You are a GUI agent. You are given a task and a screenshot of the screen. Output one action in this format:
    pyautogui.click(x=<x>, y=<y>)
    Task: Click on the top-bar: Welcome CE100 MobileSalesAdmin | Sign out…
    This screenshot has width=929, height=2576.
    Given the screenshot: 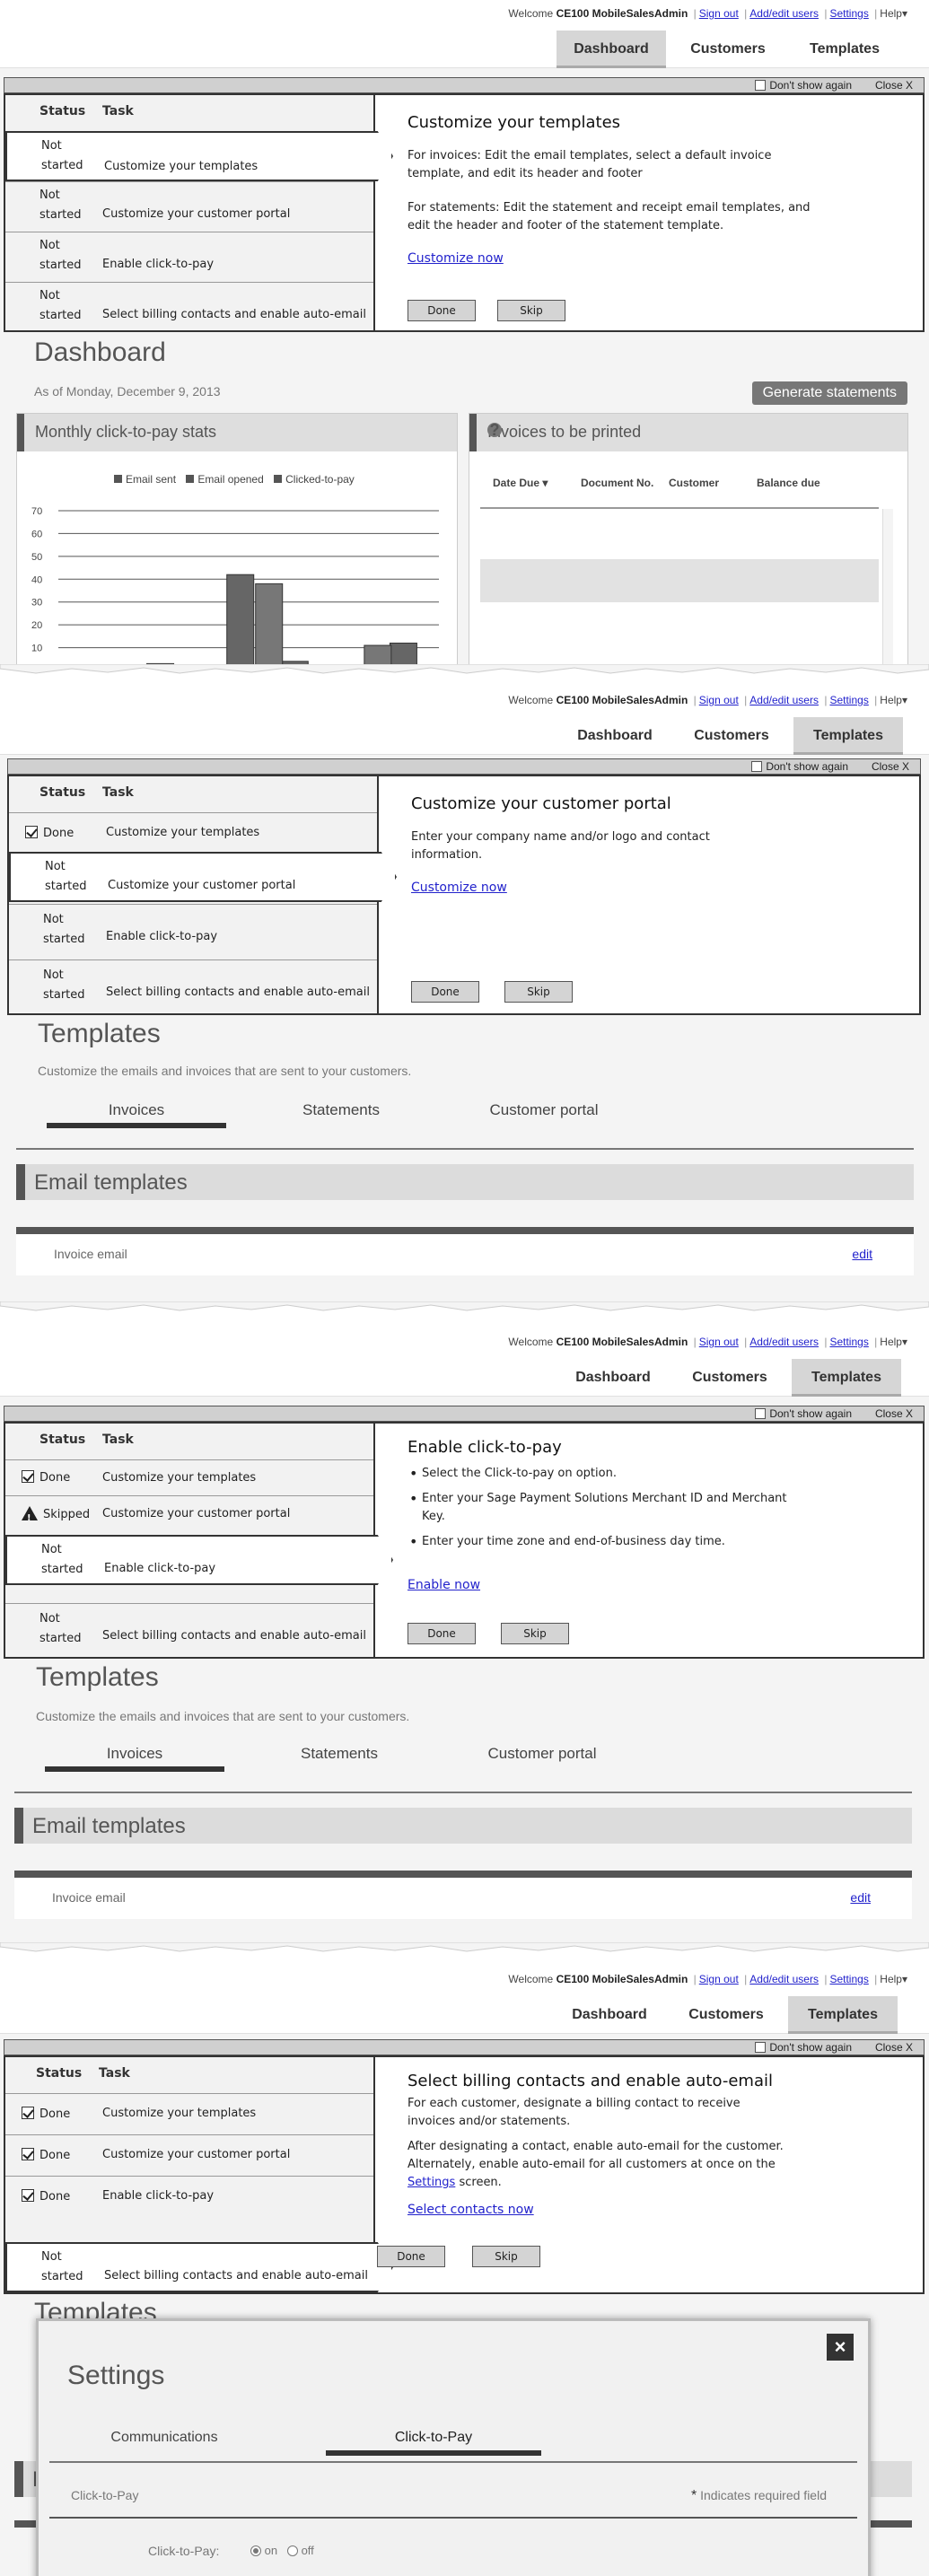 What is the action you would take?
    pyautogui.click(x=464, y=1343)
    